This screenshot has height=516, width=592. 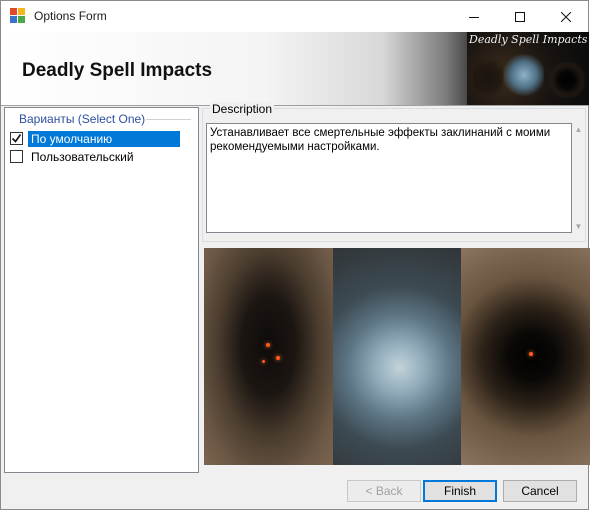 What do you see at coordinates (384, 491) in the screenshot?
I see `back-button: < Back` at bounding box center [384, 491].